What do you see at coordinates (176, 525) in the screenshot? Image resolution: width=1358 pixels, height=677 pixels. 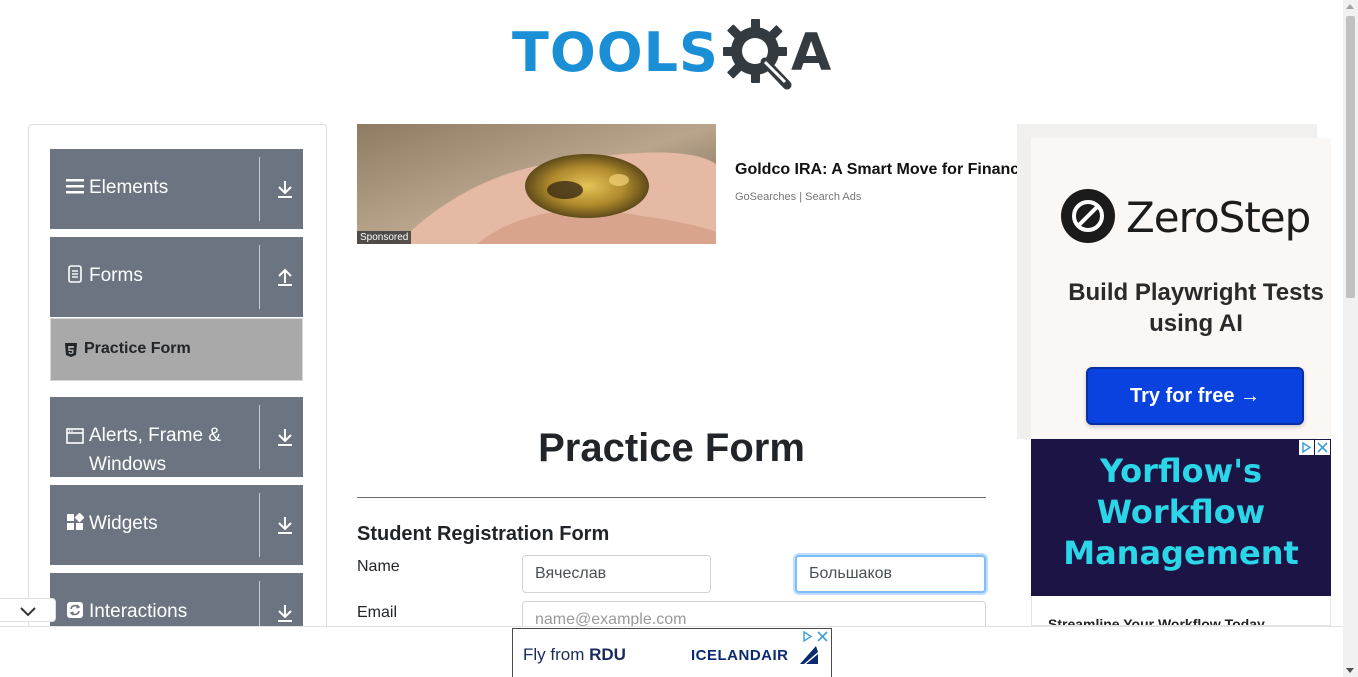 I see `group-header-widgets: Widgets` at bounding box center [176, 525].